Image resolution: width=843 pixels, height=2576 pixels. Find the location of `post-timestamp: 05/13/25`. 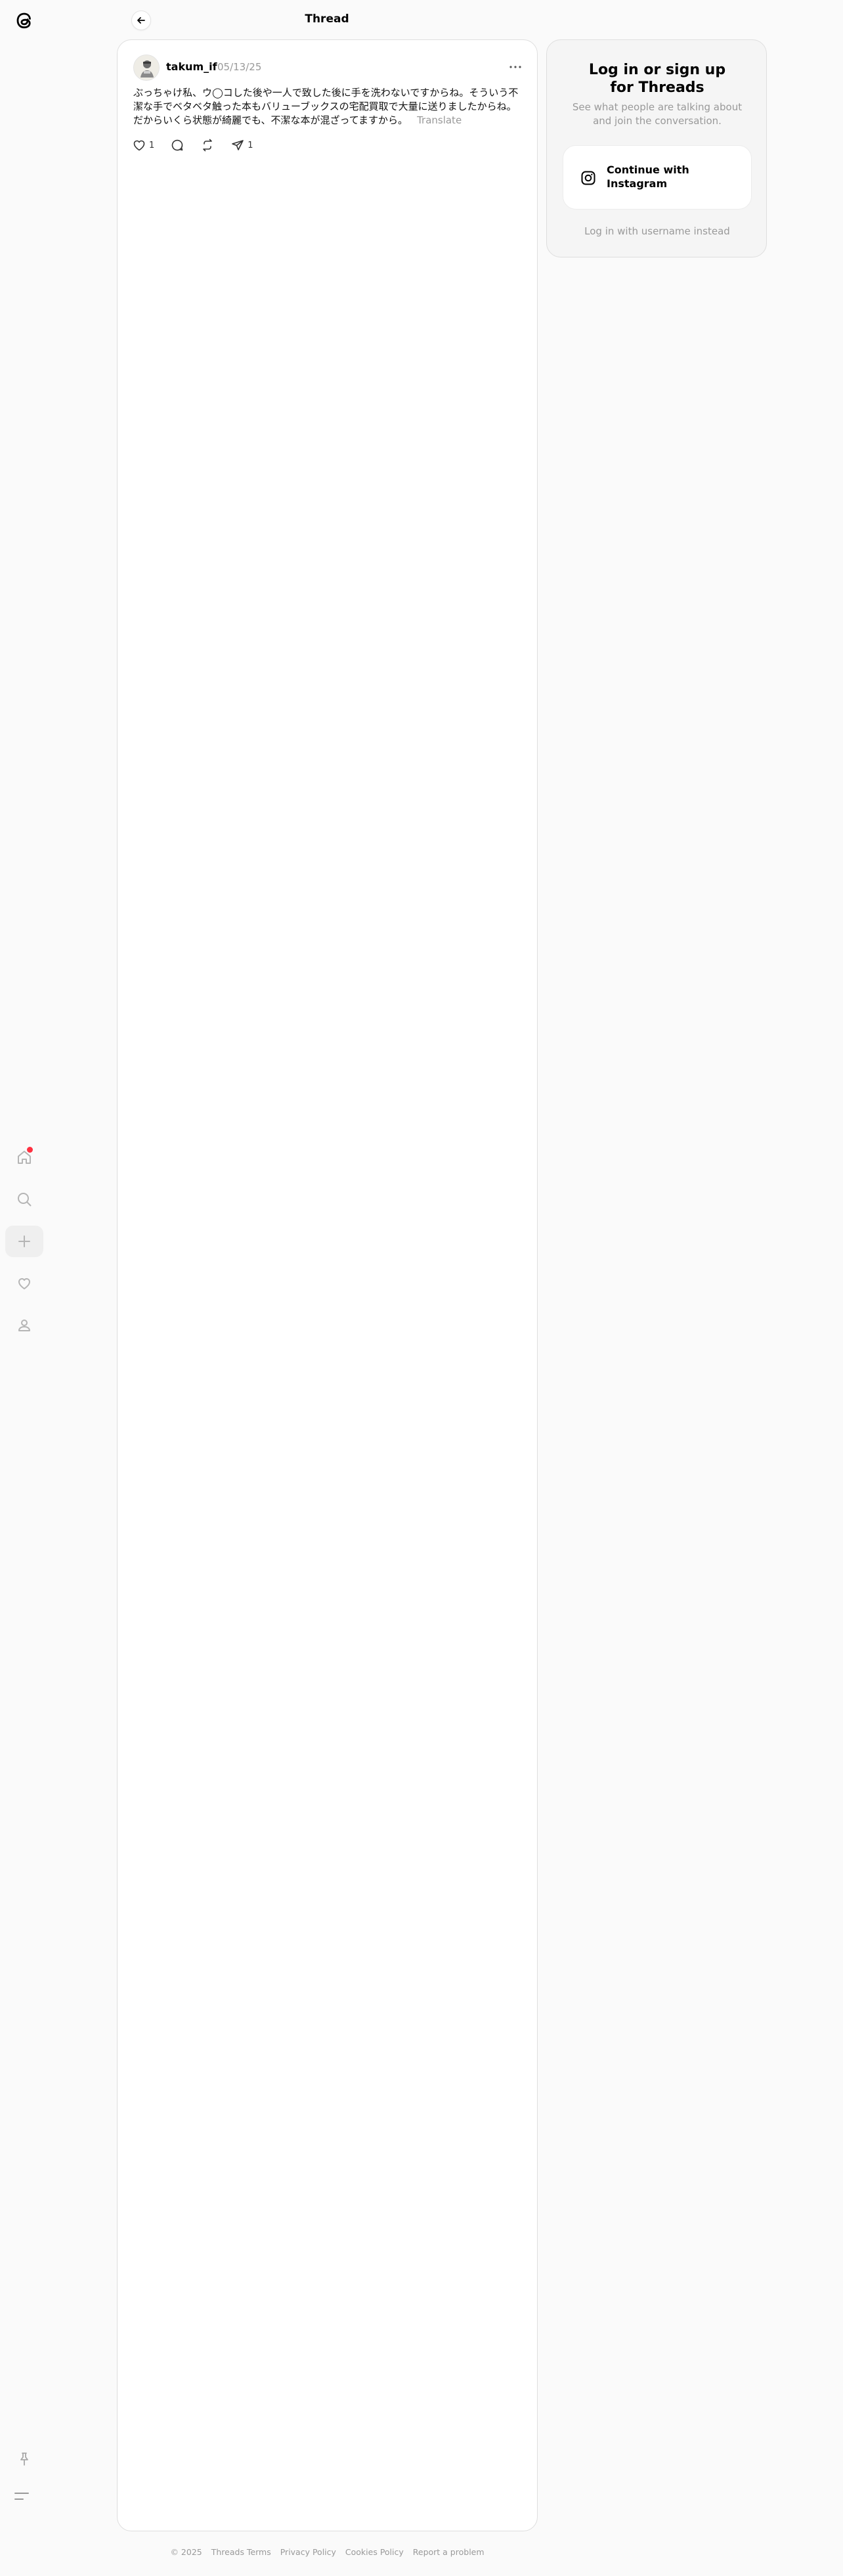

post-timestamp: 05/13/25 is located at coordinates (239, 67).